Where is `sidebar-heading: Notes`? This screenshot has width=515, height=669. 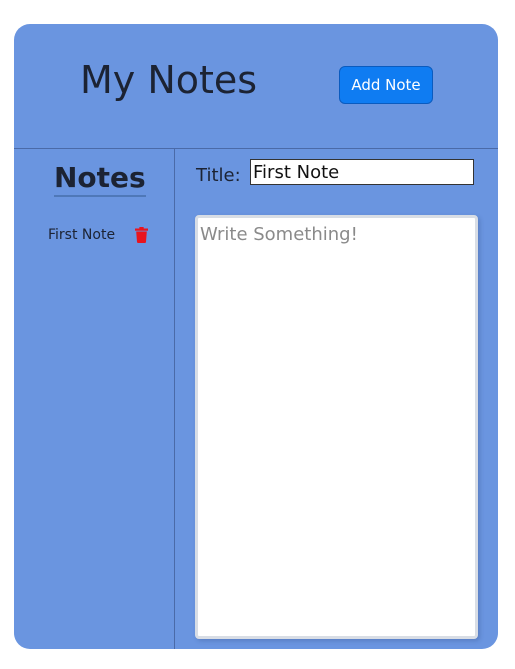 sidebar-heading: Notes is located at coordinates (100, 179).